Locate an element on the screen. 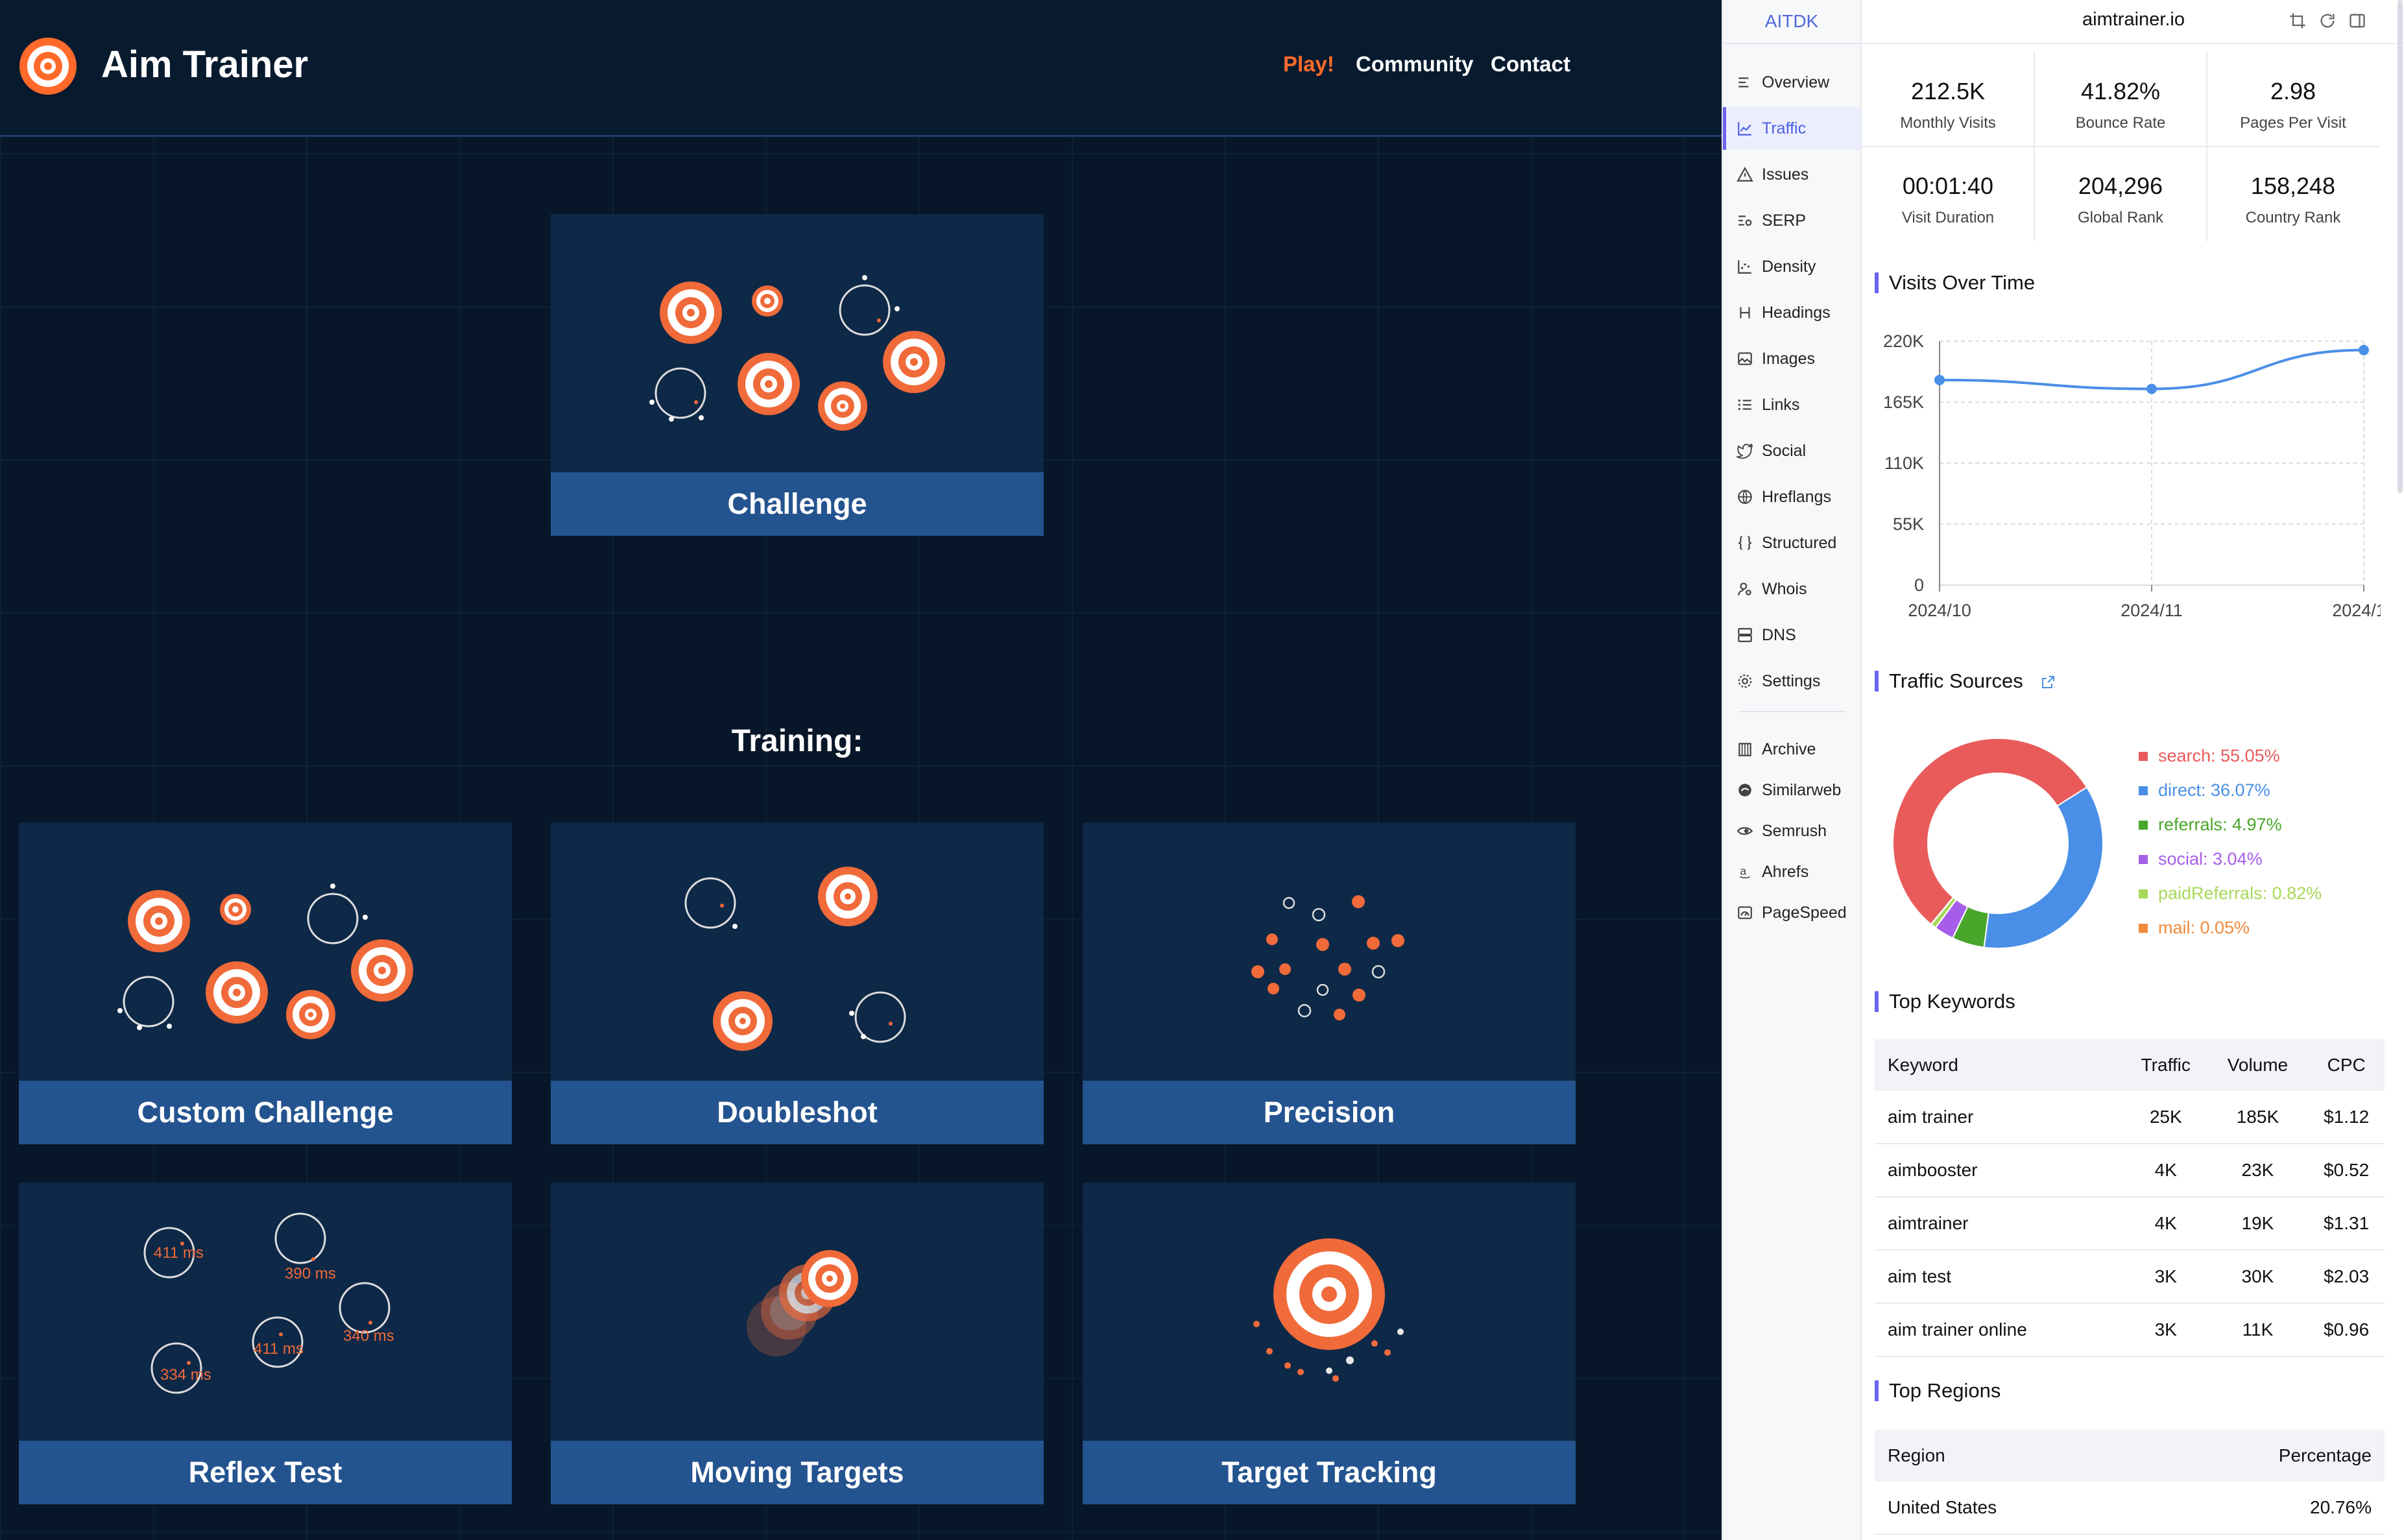  precision-preview-image is located at coordinates (1327, 957).